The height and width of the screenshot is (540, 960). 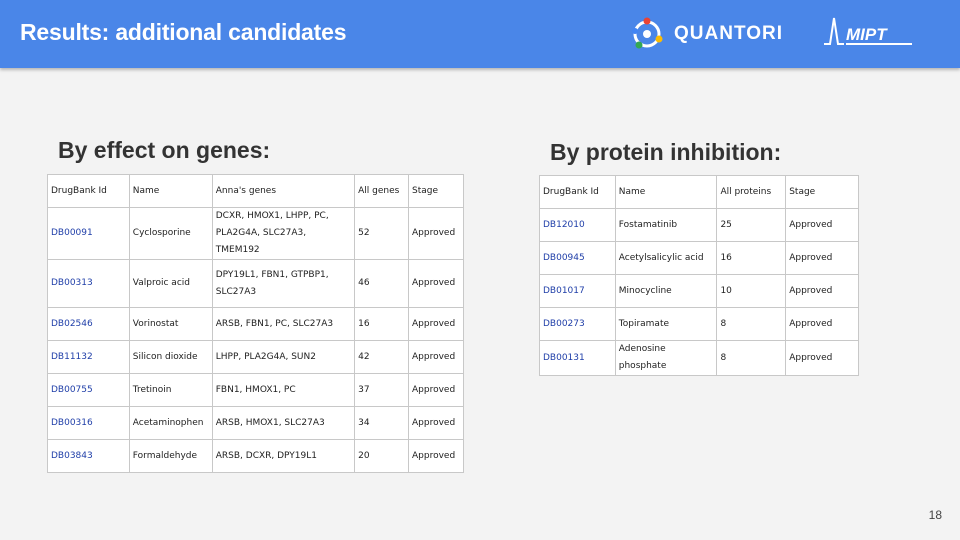 What do you see at coordinates (283, 390) in the screenshot?
I see `annas-genes: FBN1, HMOX1, PC` at bounding box center [283, 390].